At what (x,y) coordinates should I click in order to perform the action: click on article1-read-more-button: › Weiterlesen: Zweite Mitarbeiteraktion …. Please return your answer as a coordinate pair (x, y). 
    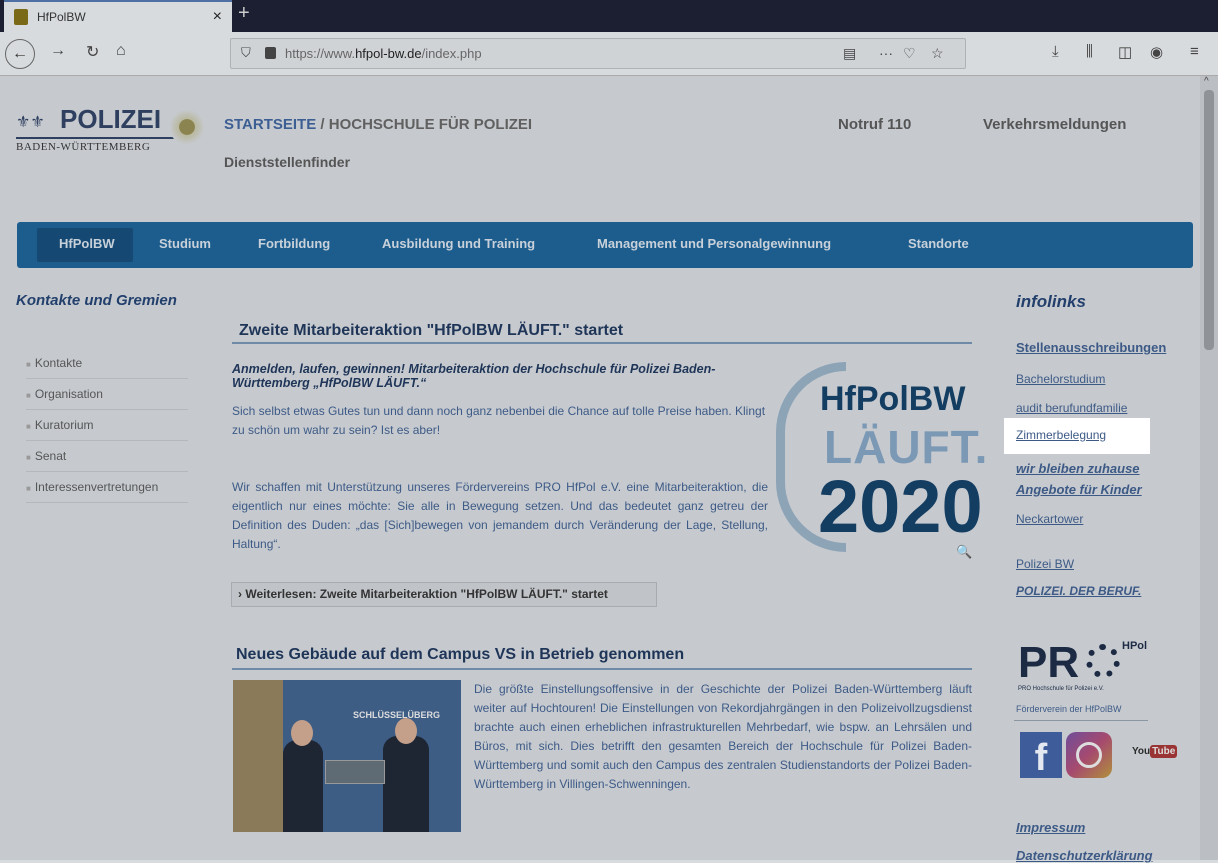
    Looking at the image, I should click on (444, 594).